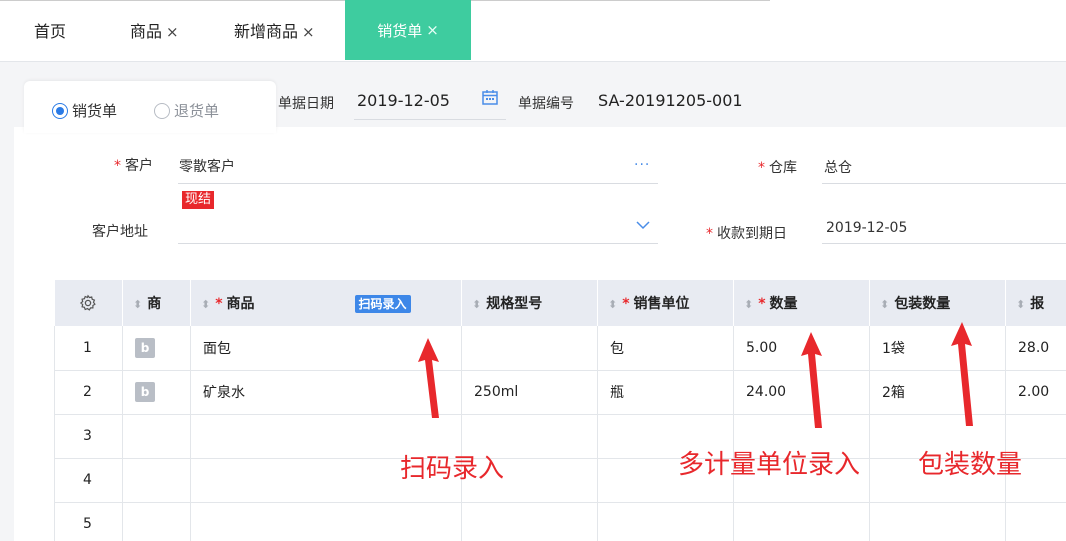  I want to click on header-label: 包装数量, so click(922, 304).